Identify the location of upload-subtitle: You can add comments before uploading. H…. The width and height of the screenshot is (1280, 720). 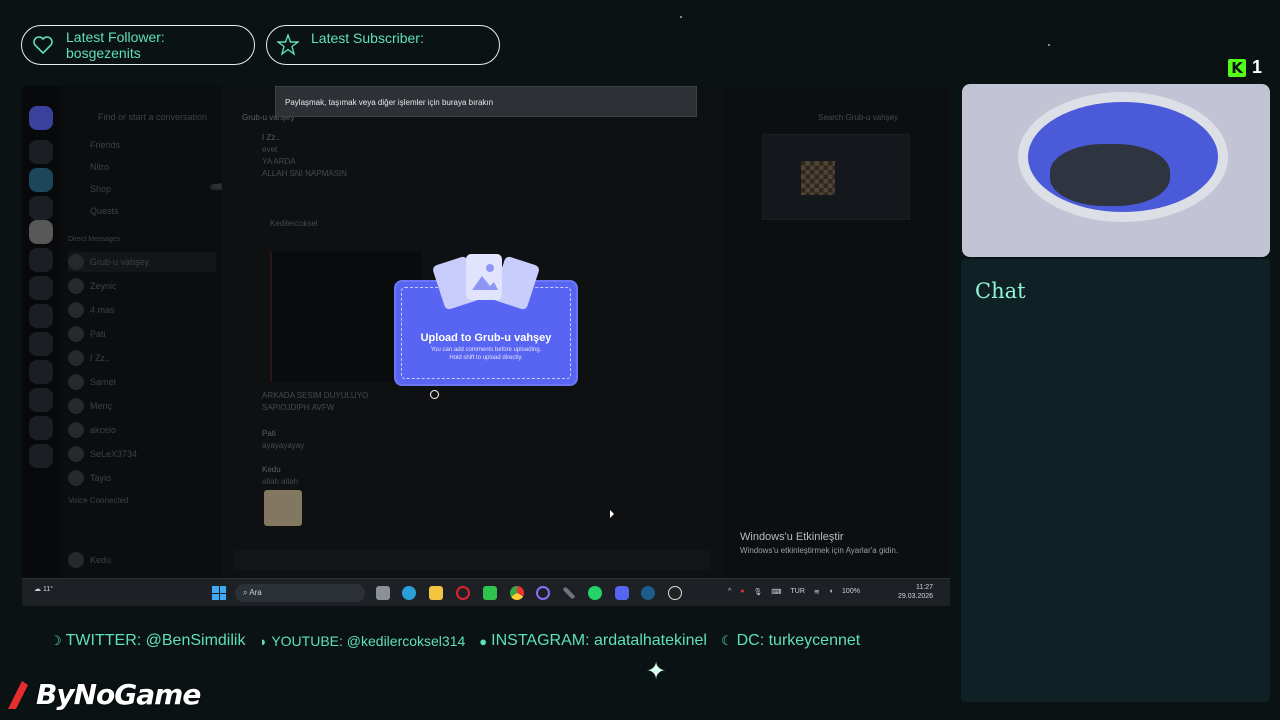
(486, 354).